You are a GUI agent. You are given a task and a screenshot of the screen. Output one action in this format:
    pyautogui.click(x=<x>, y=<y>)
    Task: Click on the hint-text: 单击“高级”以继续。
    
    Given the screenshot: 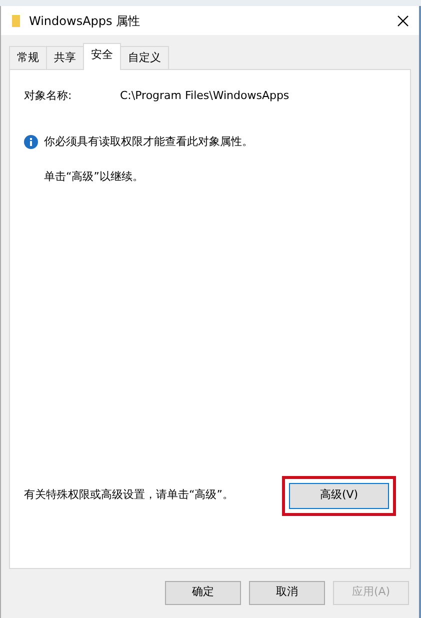 What is the action you would take?
    pyautogui.click(x=94, y=176)
    